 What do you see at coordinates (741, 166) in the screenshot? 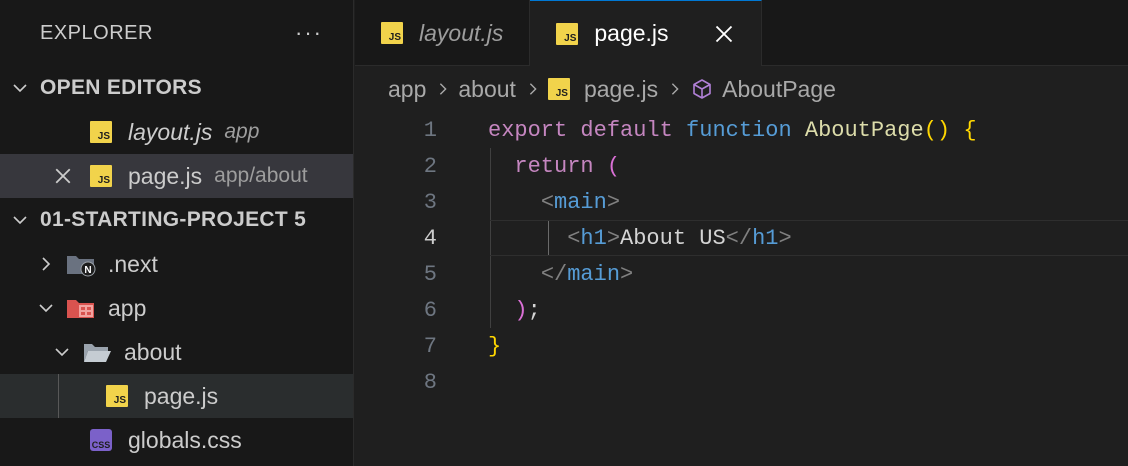
I see `code-line: 2 return (` at bounding box center [741, 166].